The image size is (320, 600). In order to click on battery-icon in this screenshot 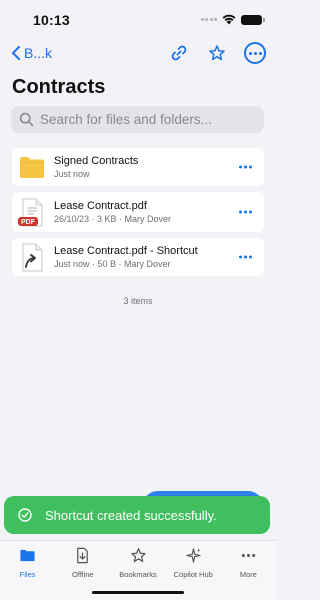, I will do `click(253, 19)`.